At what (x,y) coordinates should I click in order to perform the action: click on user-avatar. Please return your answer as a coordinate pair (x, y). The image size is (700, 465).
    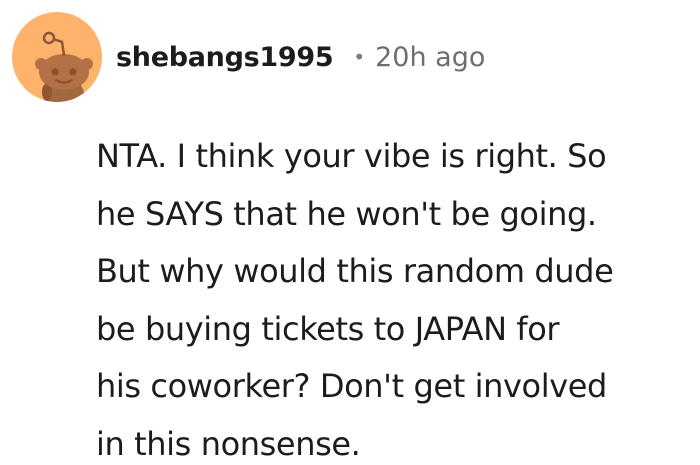
    Looking at the image, I should click on (57, 57).